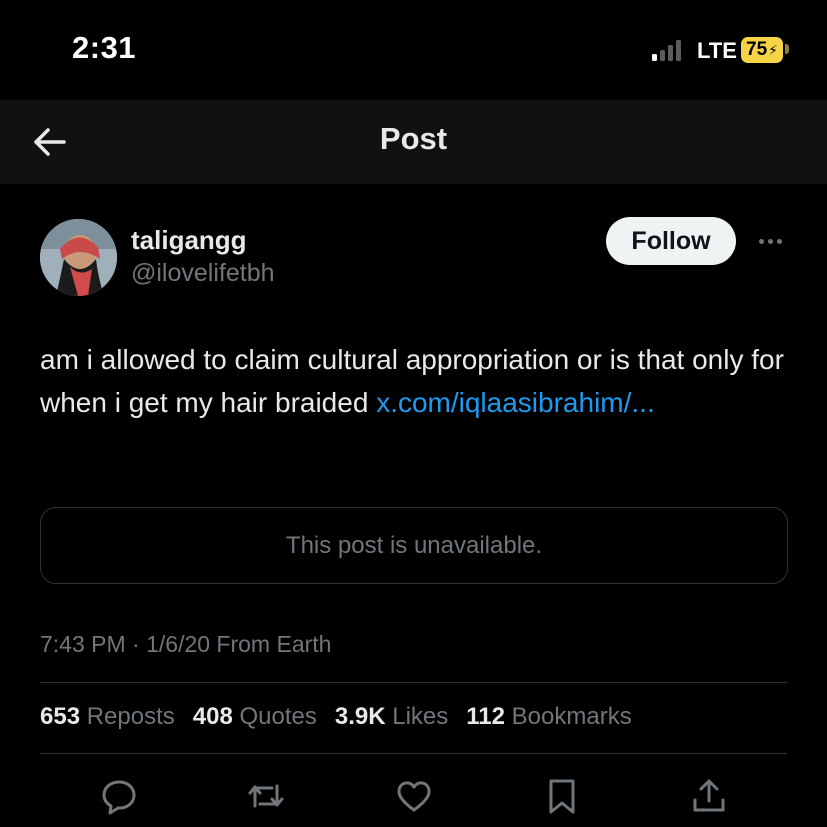 The width and height of the screenshot is (827, 827). I want to click on author-display-name: taligangg, so click(189, 240).